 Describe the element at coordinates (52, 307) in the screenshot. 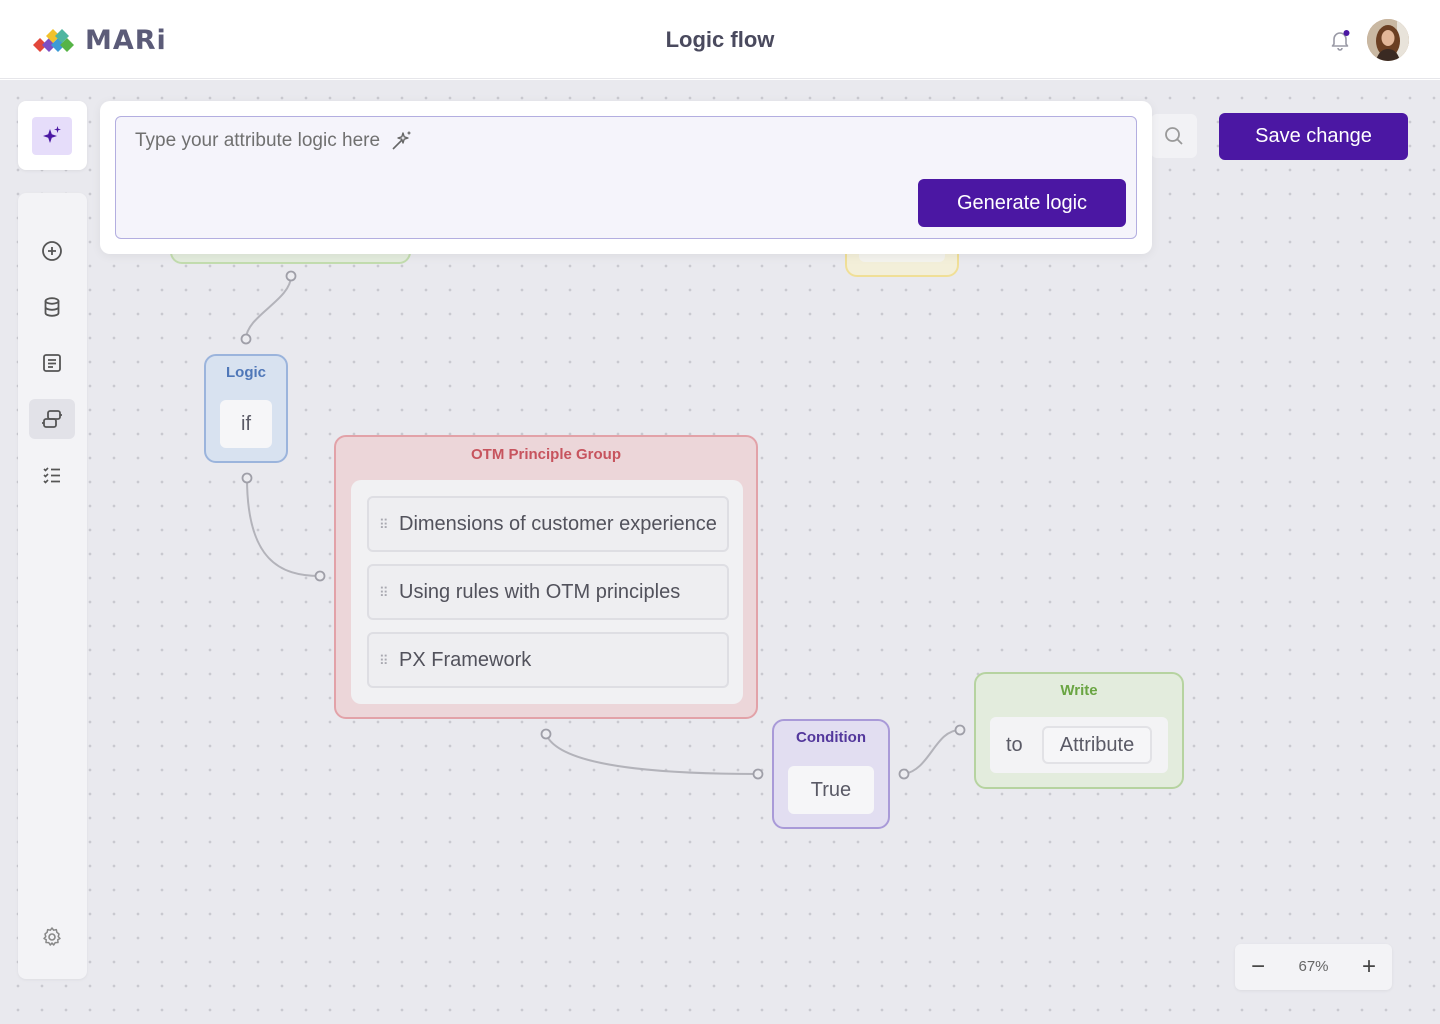

I see `database-icon` at that location.